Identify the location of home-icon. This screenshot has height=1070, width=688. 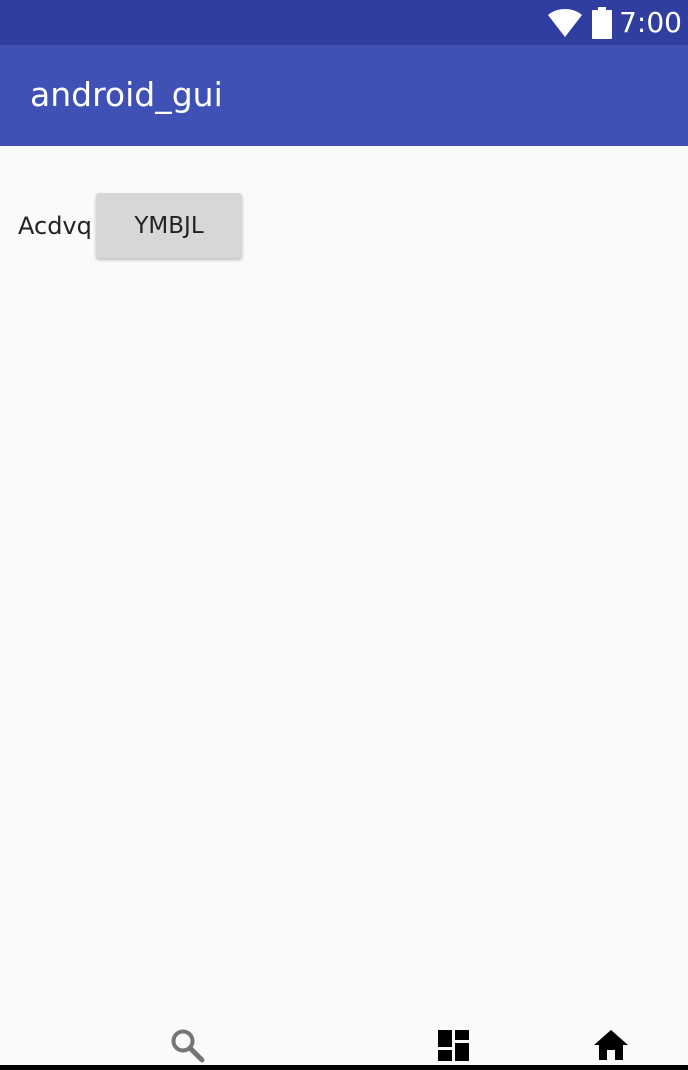
(611, 1045).